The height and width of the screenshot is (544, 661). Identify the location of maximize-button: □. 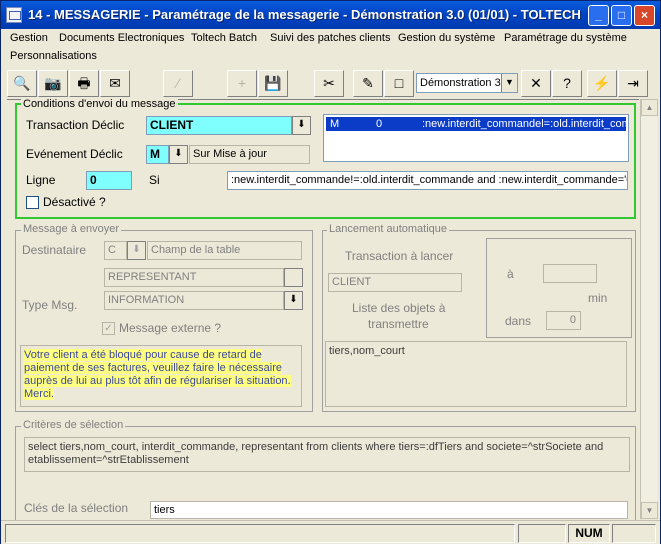
(621, 15).